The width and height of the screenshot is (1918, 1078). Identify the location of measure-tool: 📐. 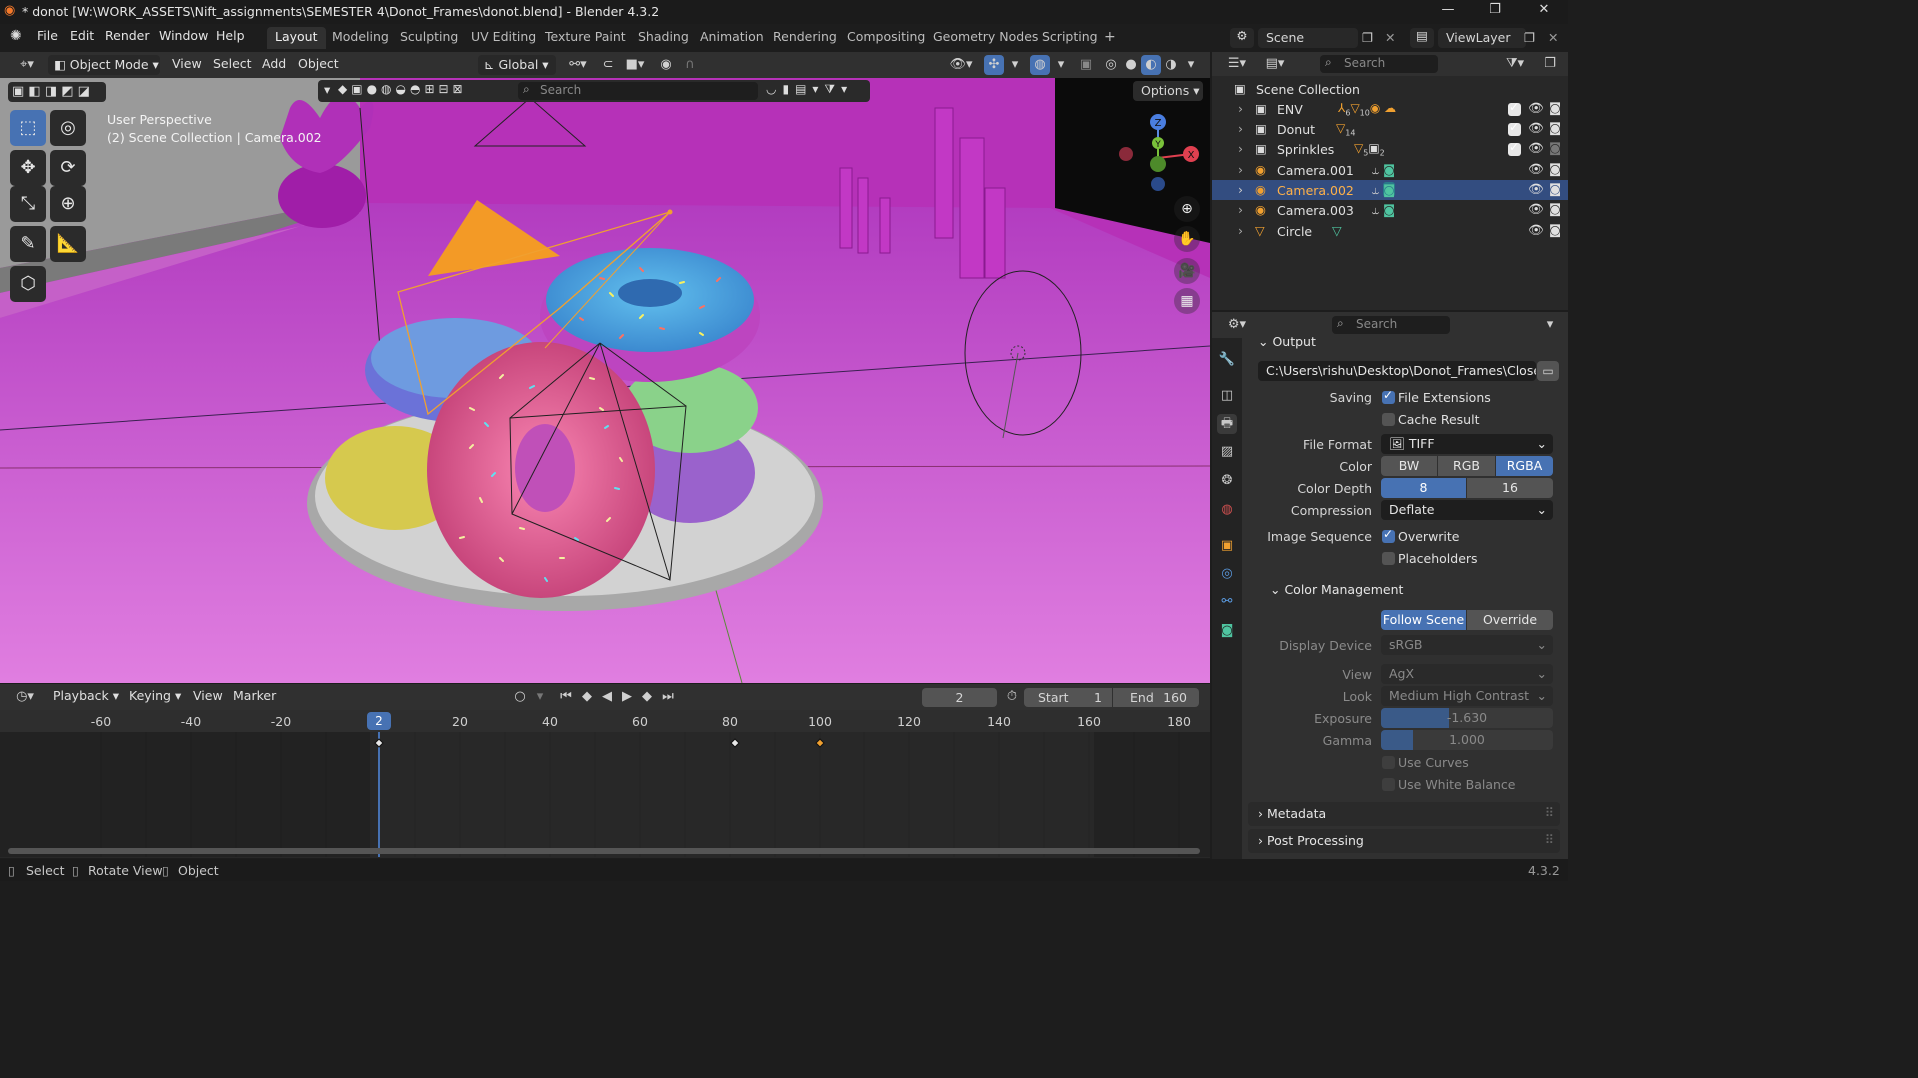
(68, 244).